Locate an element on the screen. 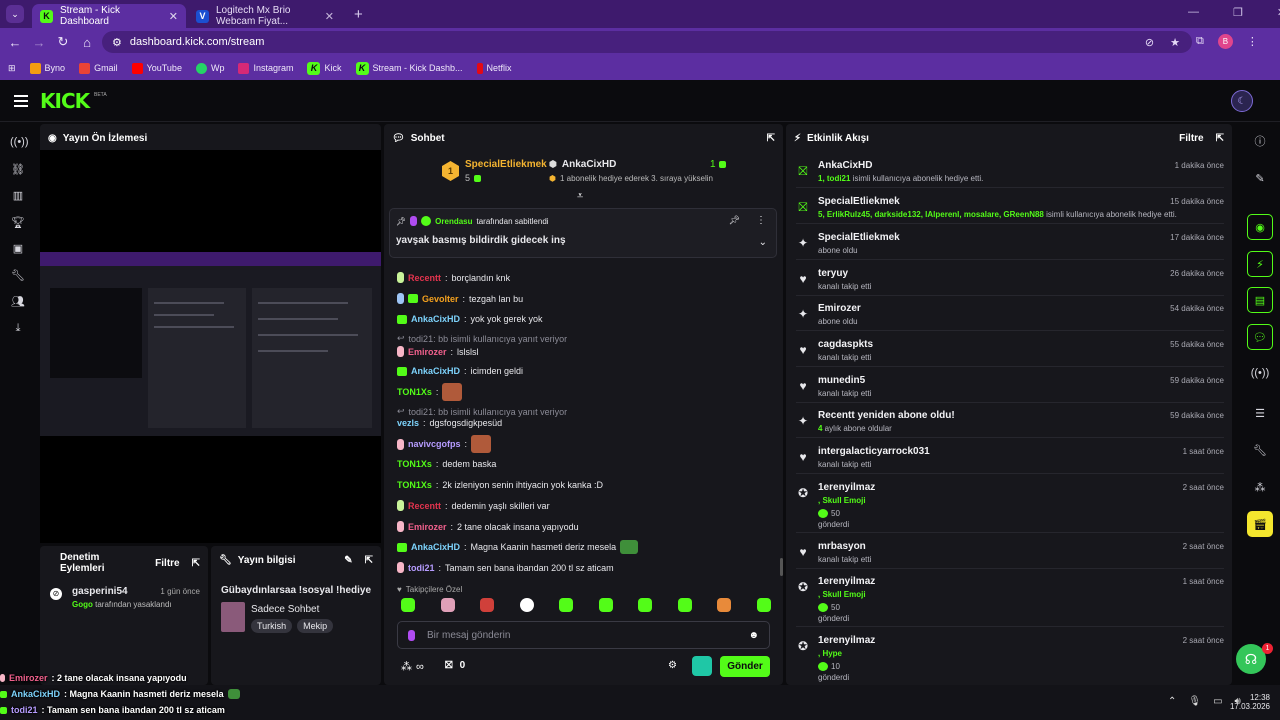 This screenshot has width=1280, height=720. bookmark-youtube: YouTube is located at coordinates (156, 68).